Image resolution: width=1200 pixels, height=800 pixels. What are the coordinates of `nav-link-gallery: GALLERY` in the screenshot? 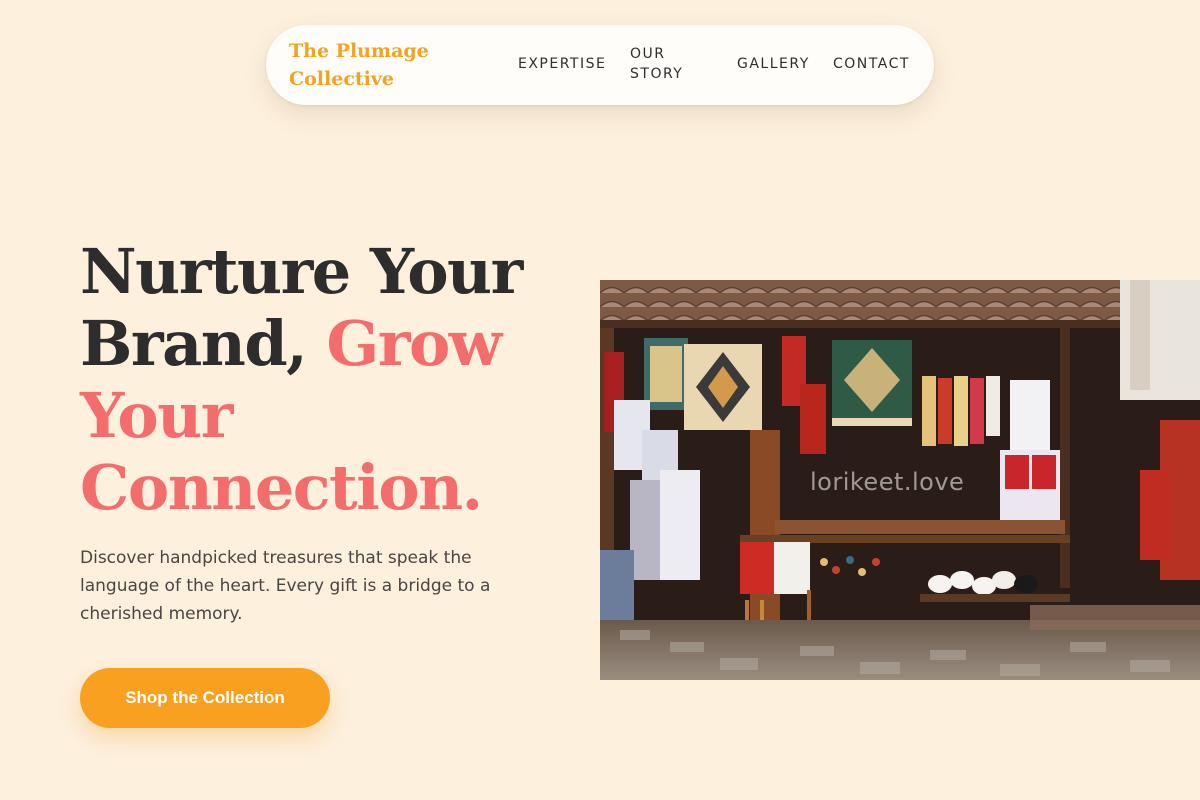 It's located at (773, 64).